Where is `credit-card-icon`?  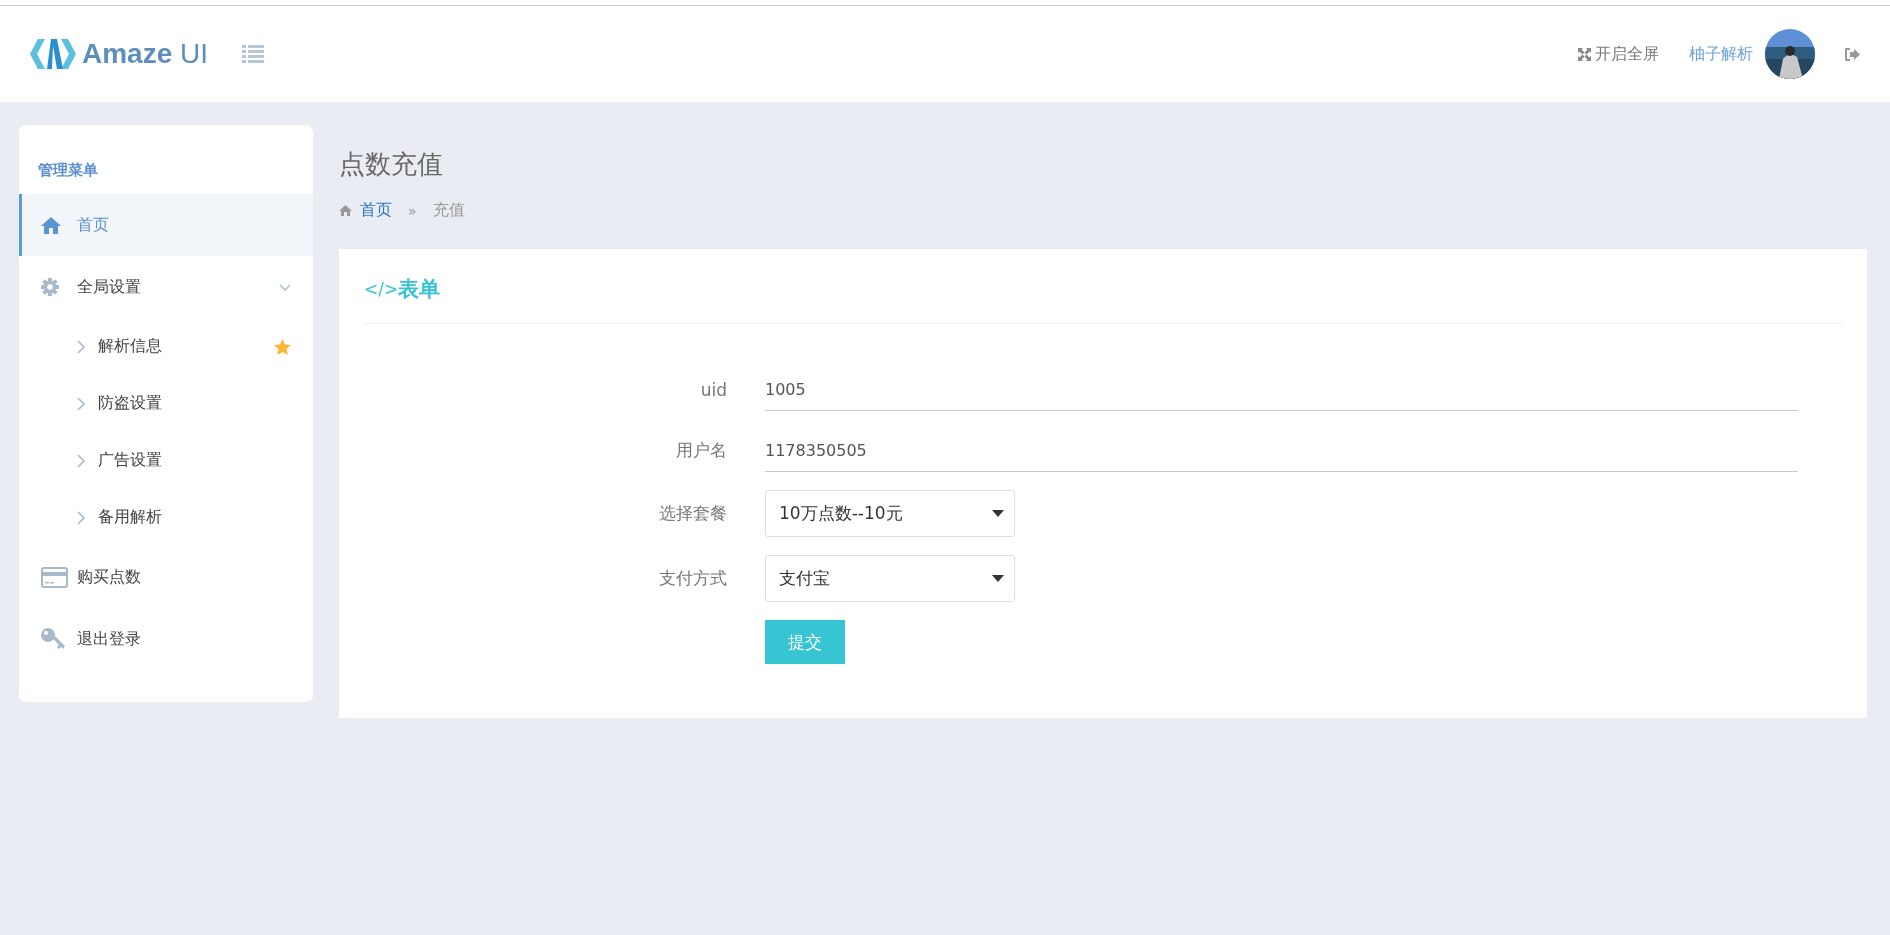 credit-card-icon is located at coordinates (54, 577).